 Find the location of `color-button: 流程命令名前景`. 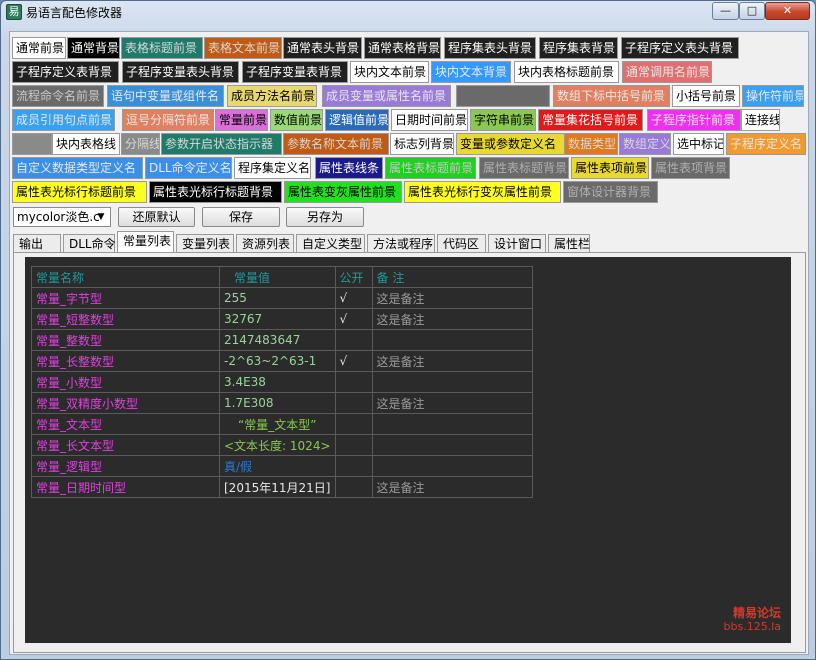

color-button: 流程命令名前景 is located at coordinates (58, 96).